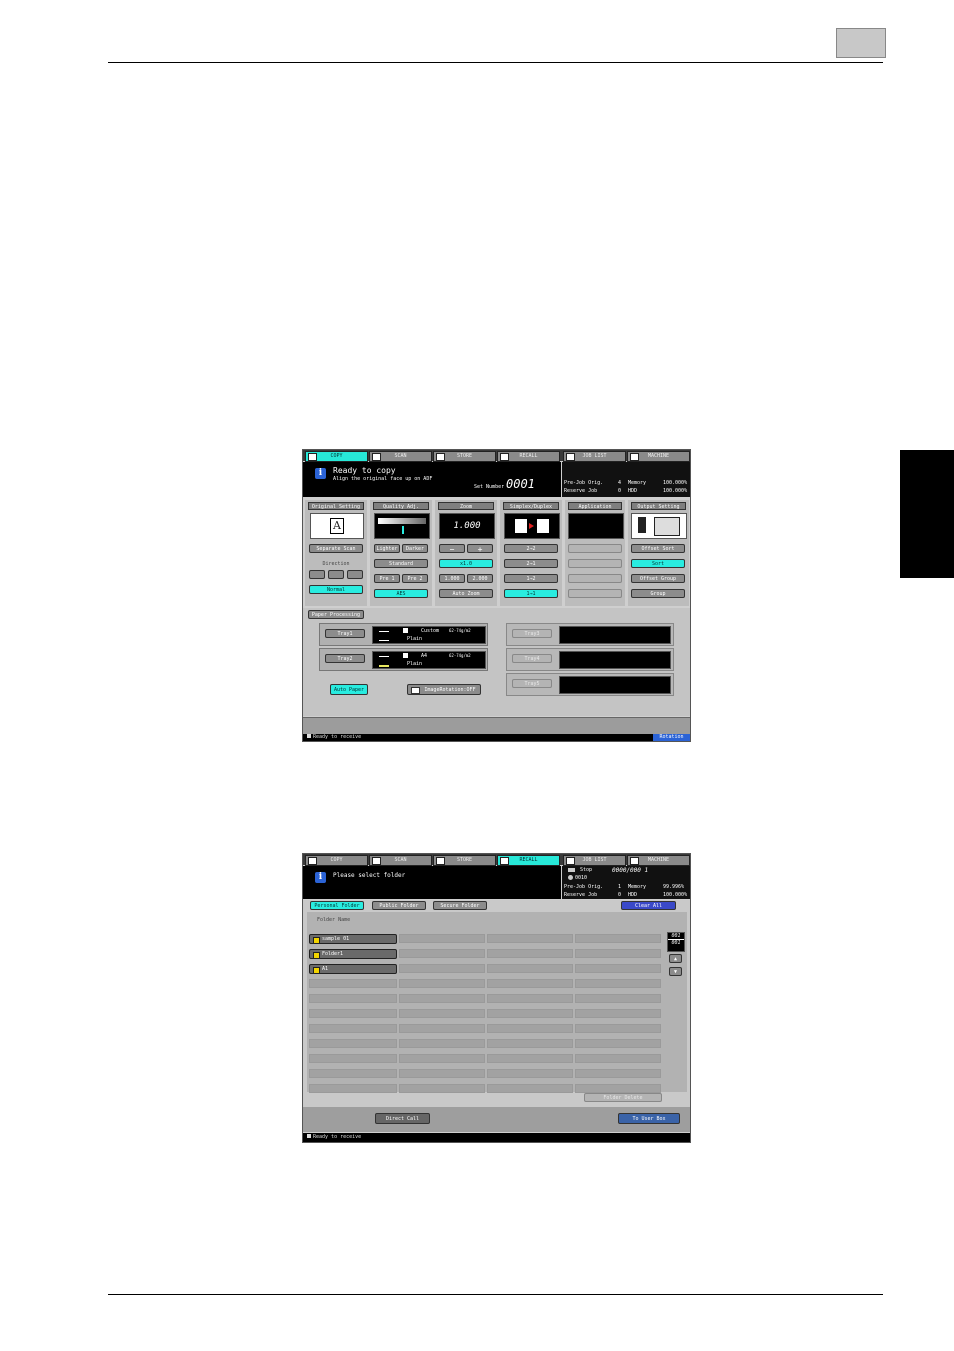 The height and width of the screenshot is (1351, 954). I want to click on clear-all-button: Clear All, so click(648, 905).